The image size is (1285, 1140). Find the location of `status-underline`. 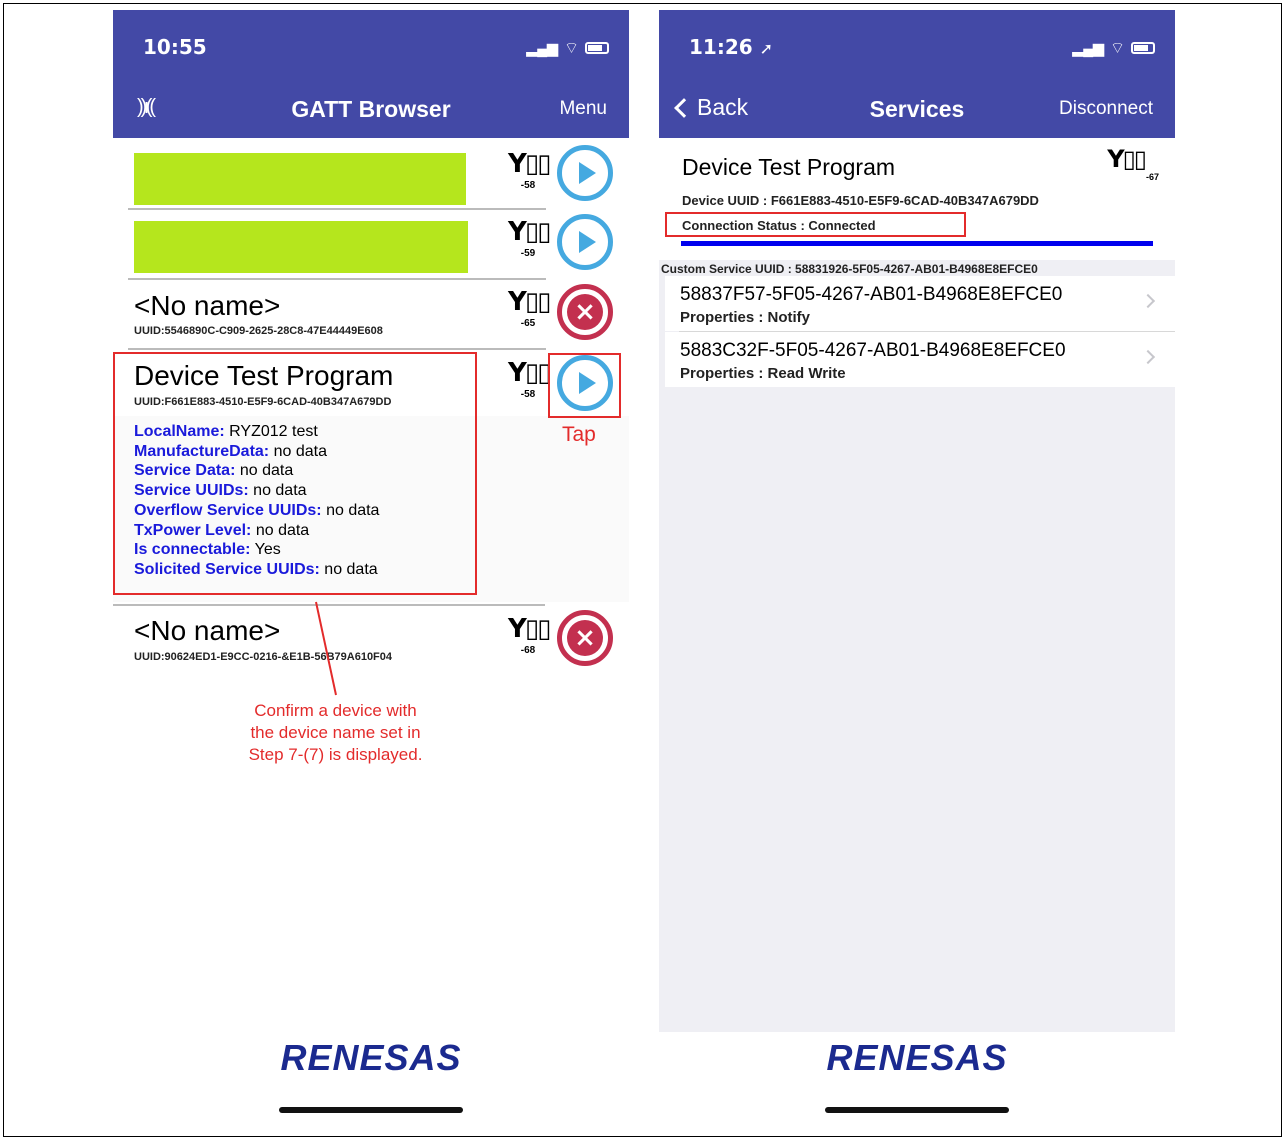

status-underline is located at coordinates (917, 243).